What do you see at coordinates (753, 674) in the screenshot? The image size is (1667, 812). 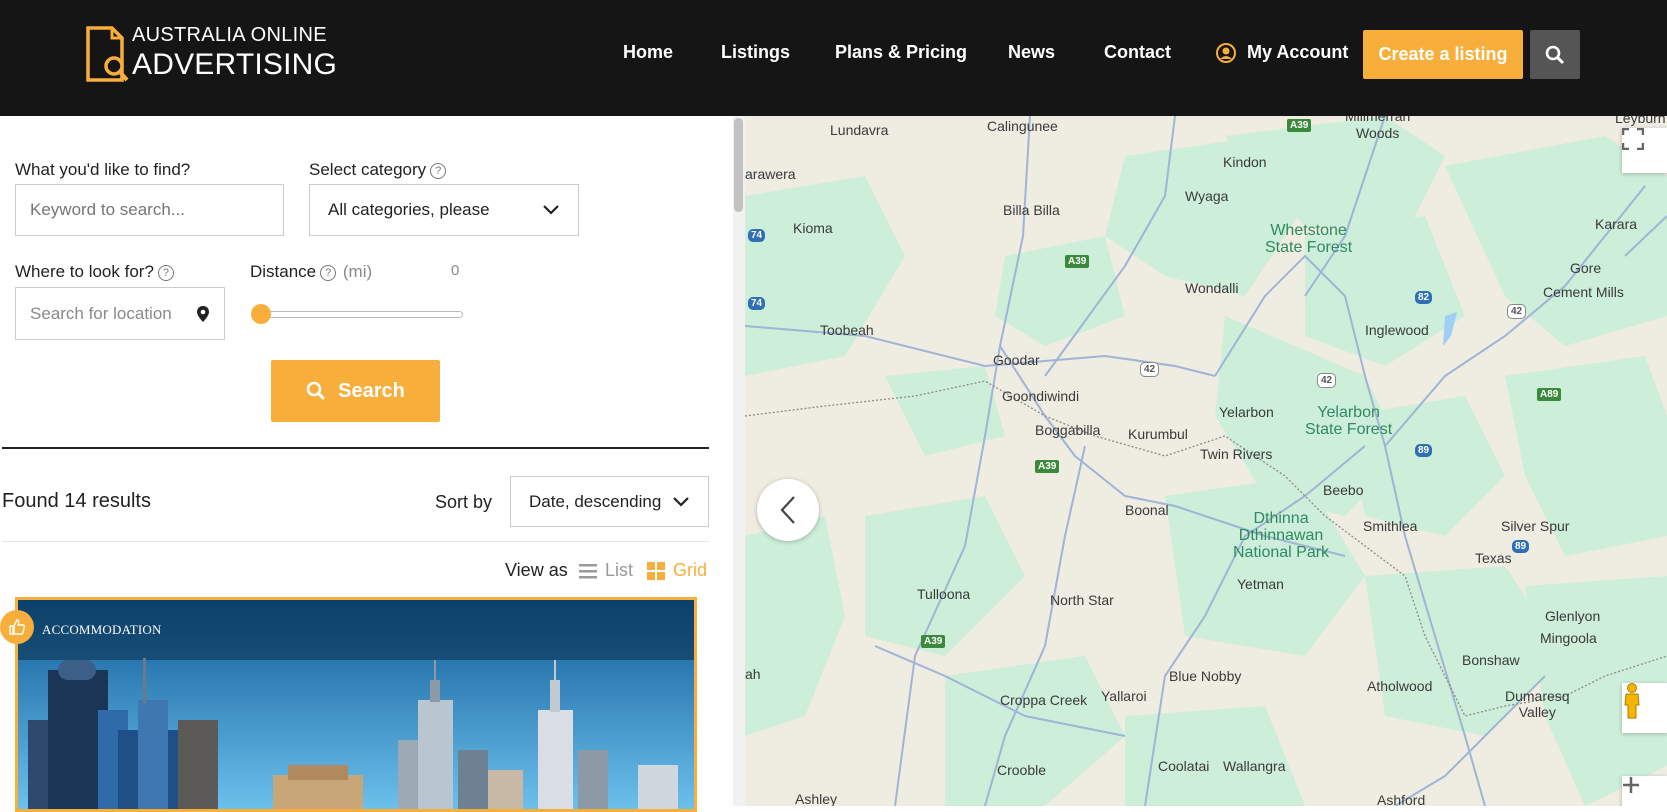 I see `map-place-label: ah` at bounding box center [753, 674].